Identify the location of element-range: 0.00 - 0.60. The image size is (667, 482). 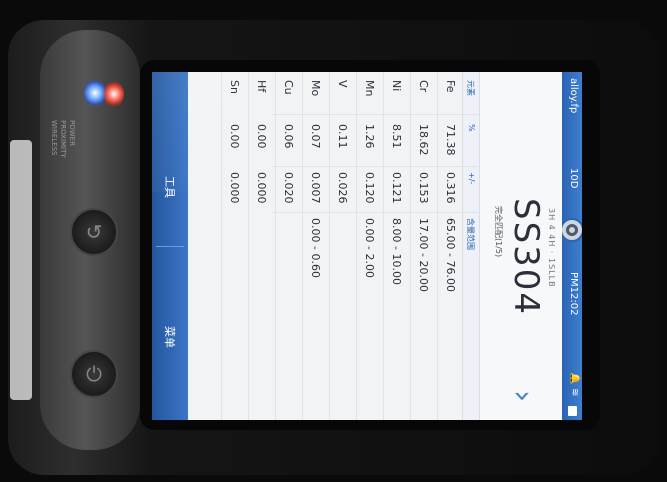
(315, 248).